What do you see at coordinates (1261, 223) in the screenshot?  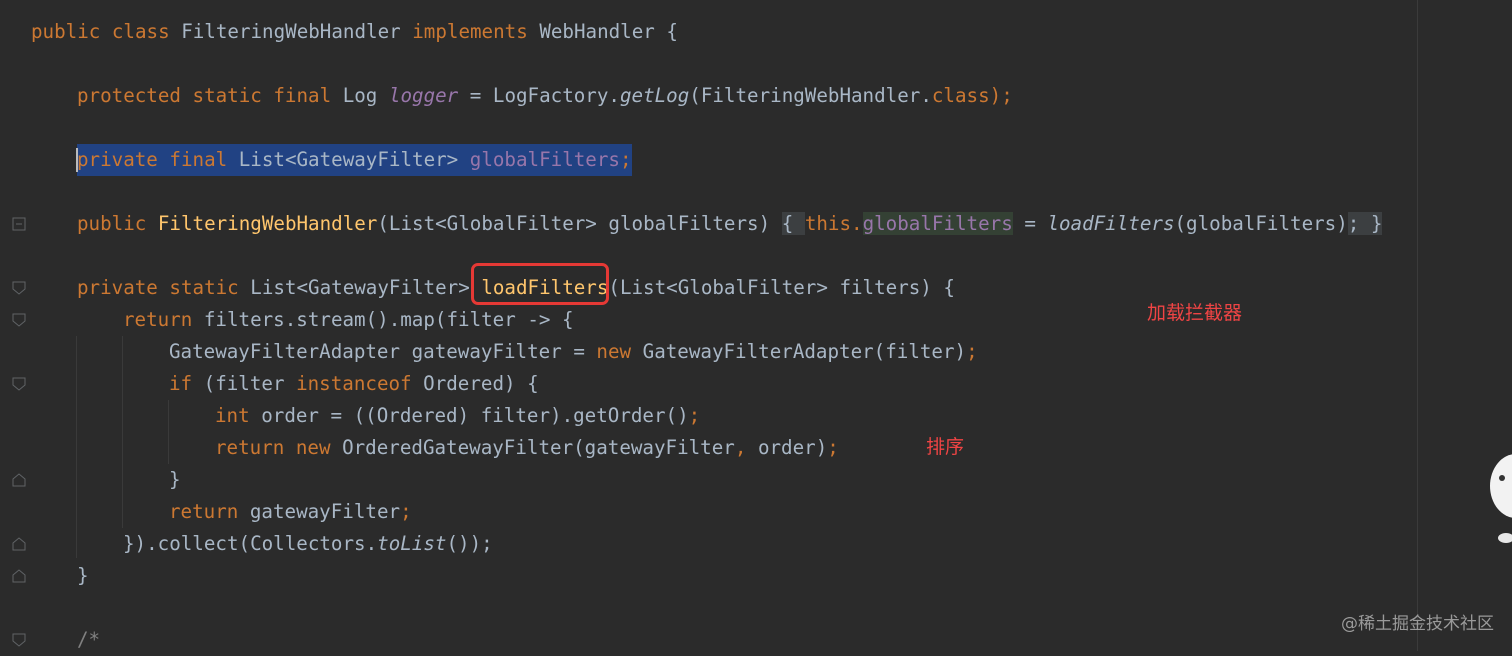 I see `code-text: (globalFilters)` at bounding box center [1261, 223].